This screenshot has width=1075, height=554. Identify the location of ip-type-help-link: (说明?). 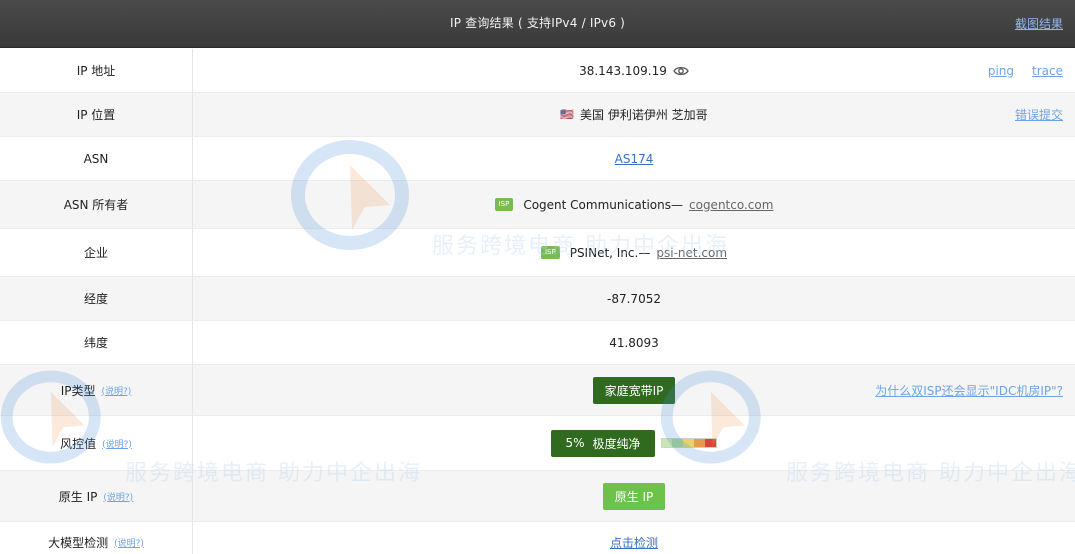
(116, 390).